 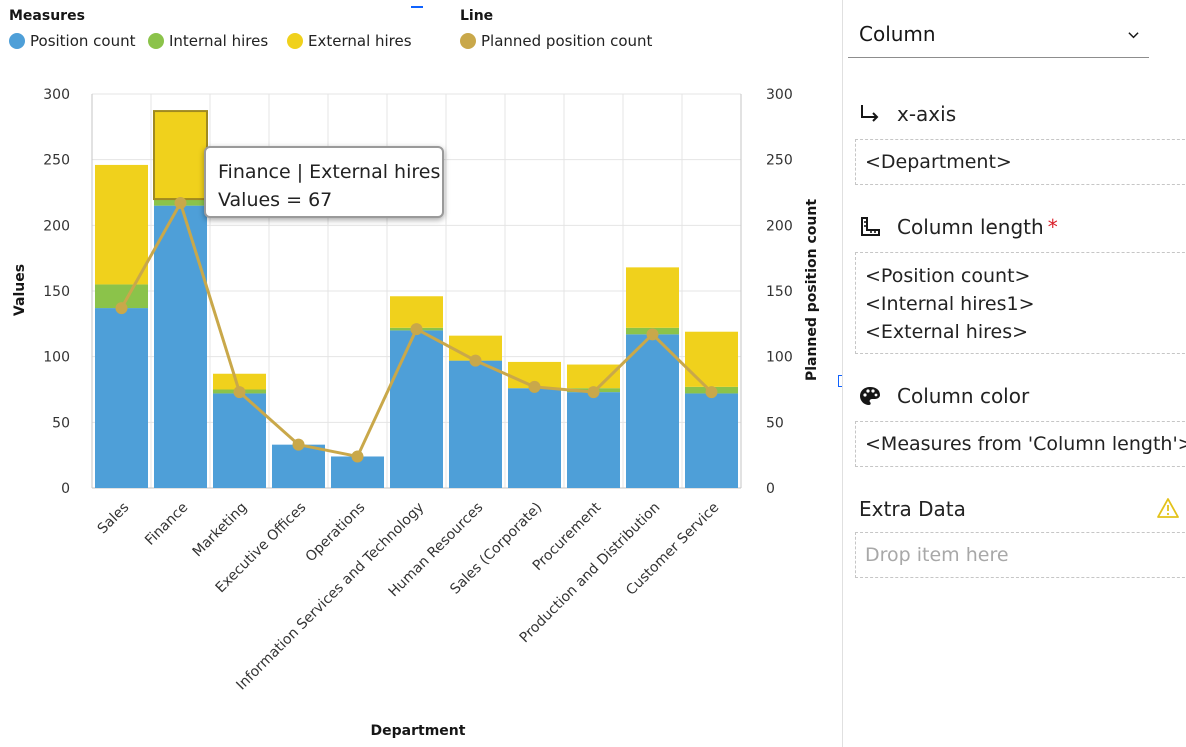 What do you see at coordinates (275, 200) in the screenshot?
I see `tooltip-value: Values = 67` at bounding box center [275, 200].